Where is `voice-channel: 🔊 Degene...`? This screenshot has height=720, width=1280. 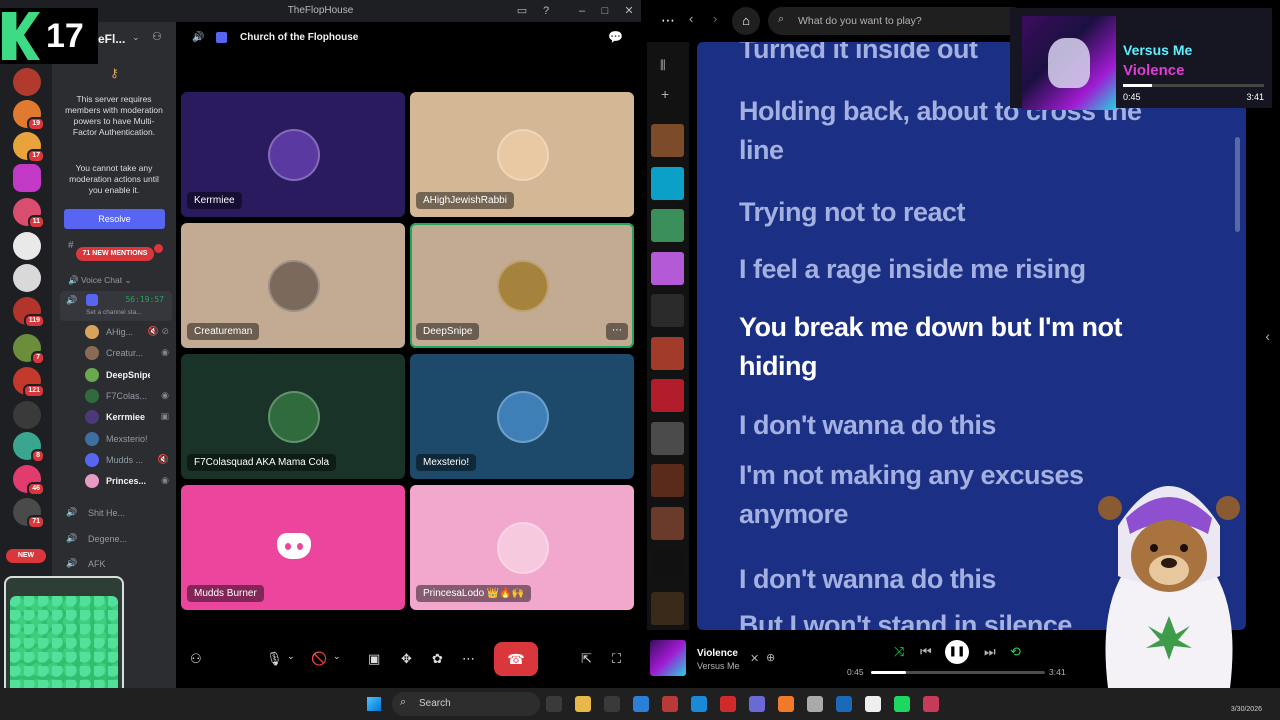 voice-channel: 🔊 Degene... is located at coordinates (118, 540).